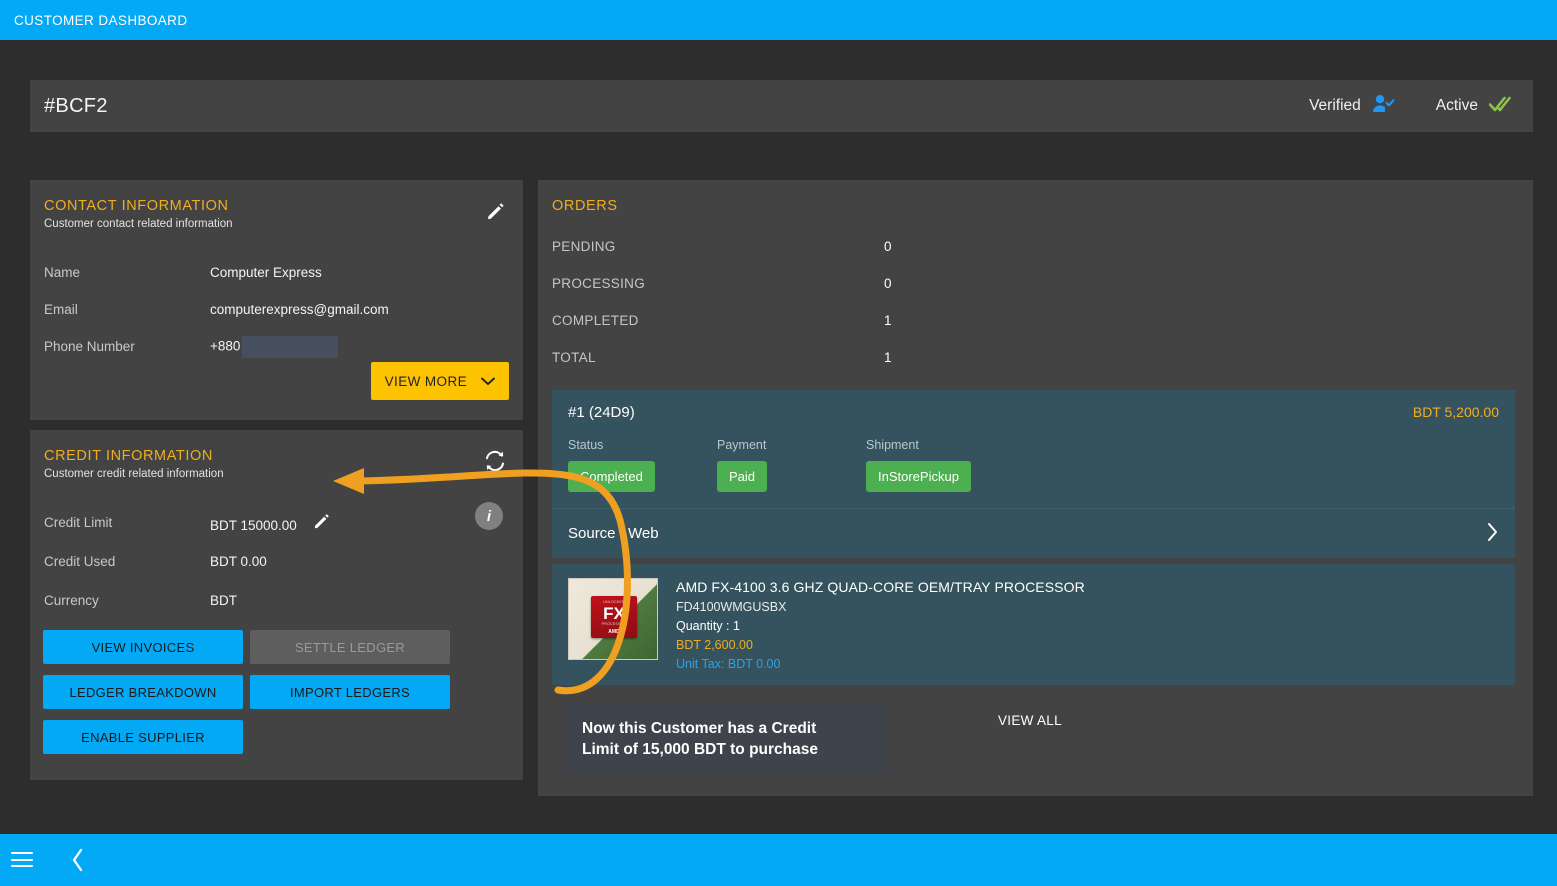 This screenshot has height=886, width=1557. Describe the element at coordinates (143, 737) in the screenshot. I see `enable-supplier-button: ENABLE SUPPLIER` at that location.